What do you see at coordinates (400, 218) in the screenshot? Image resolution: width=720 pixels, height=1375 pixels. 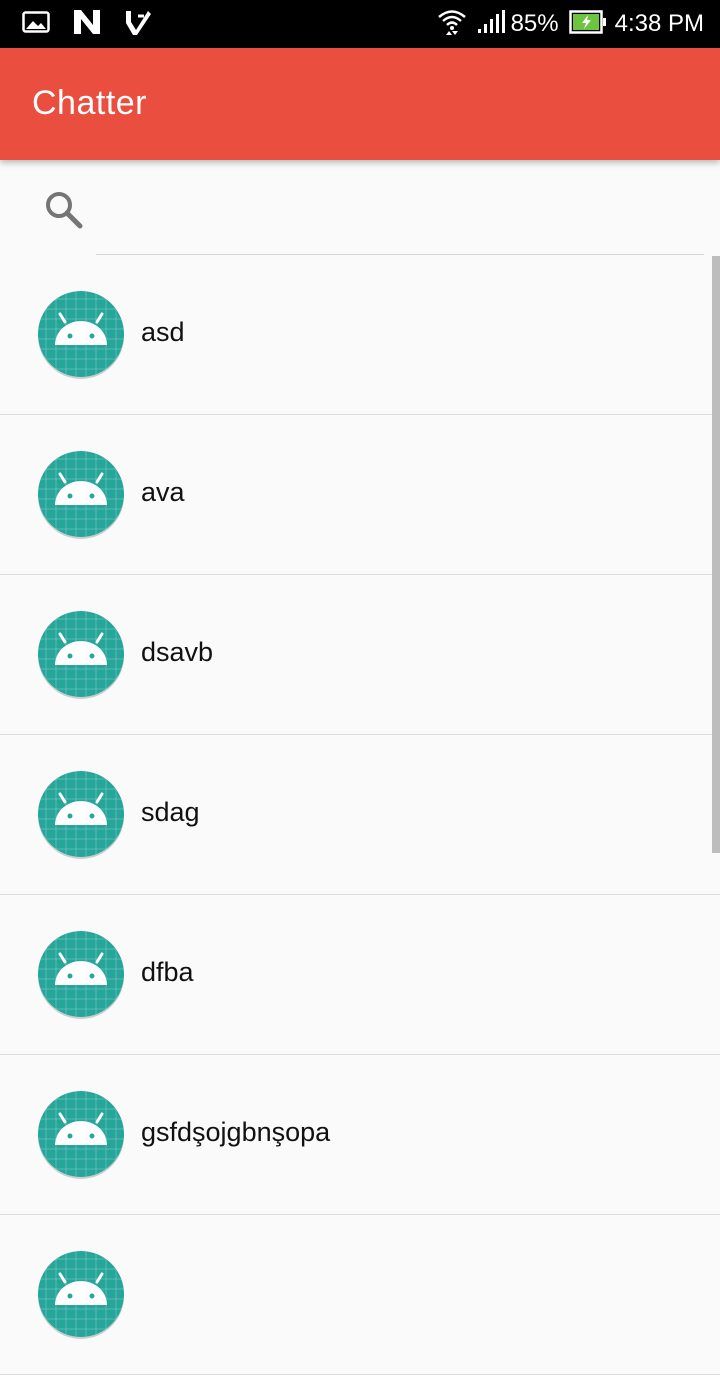 I see `search-input` at bounding box center [400, 218].